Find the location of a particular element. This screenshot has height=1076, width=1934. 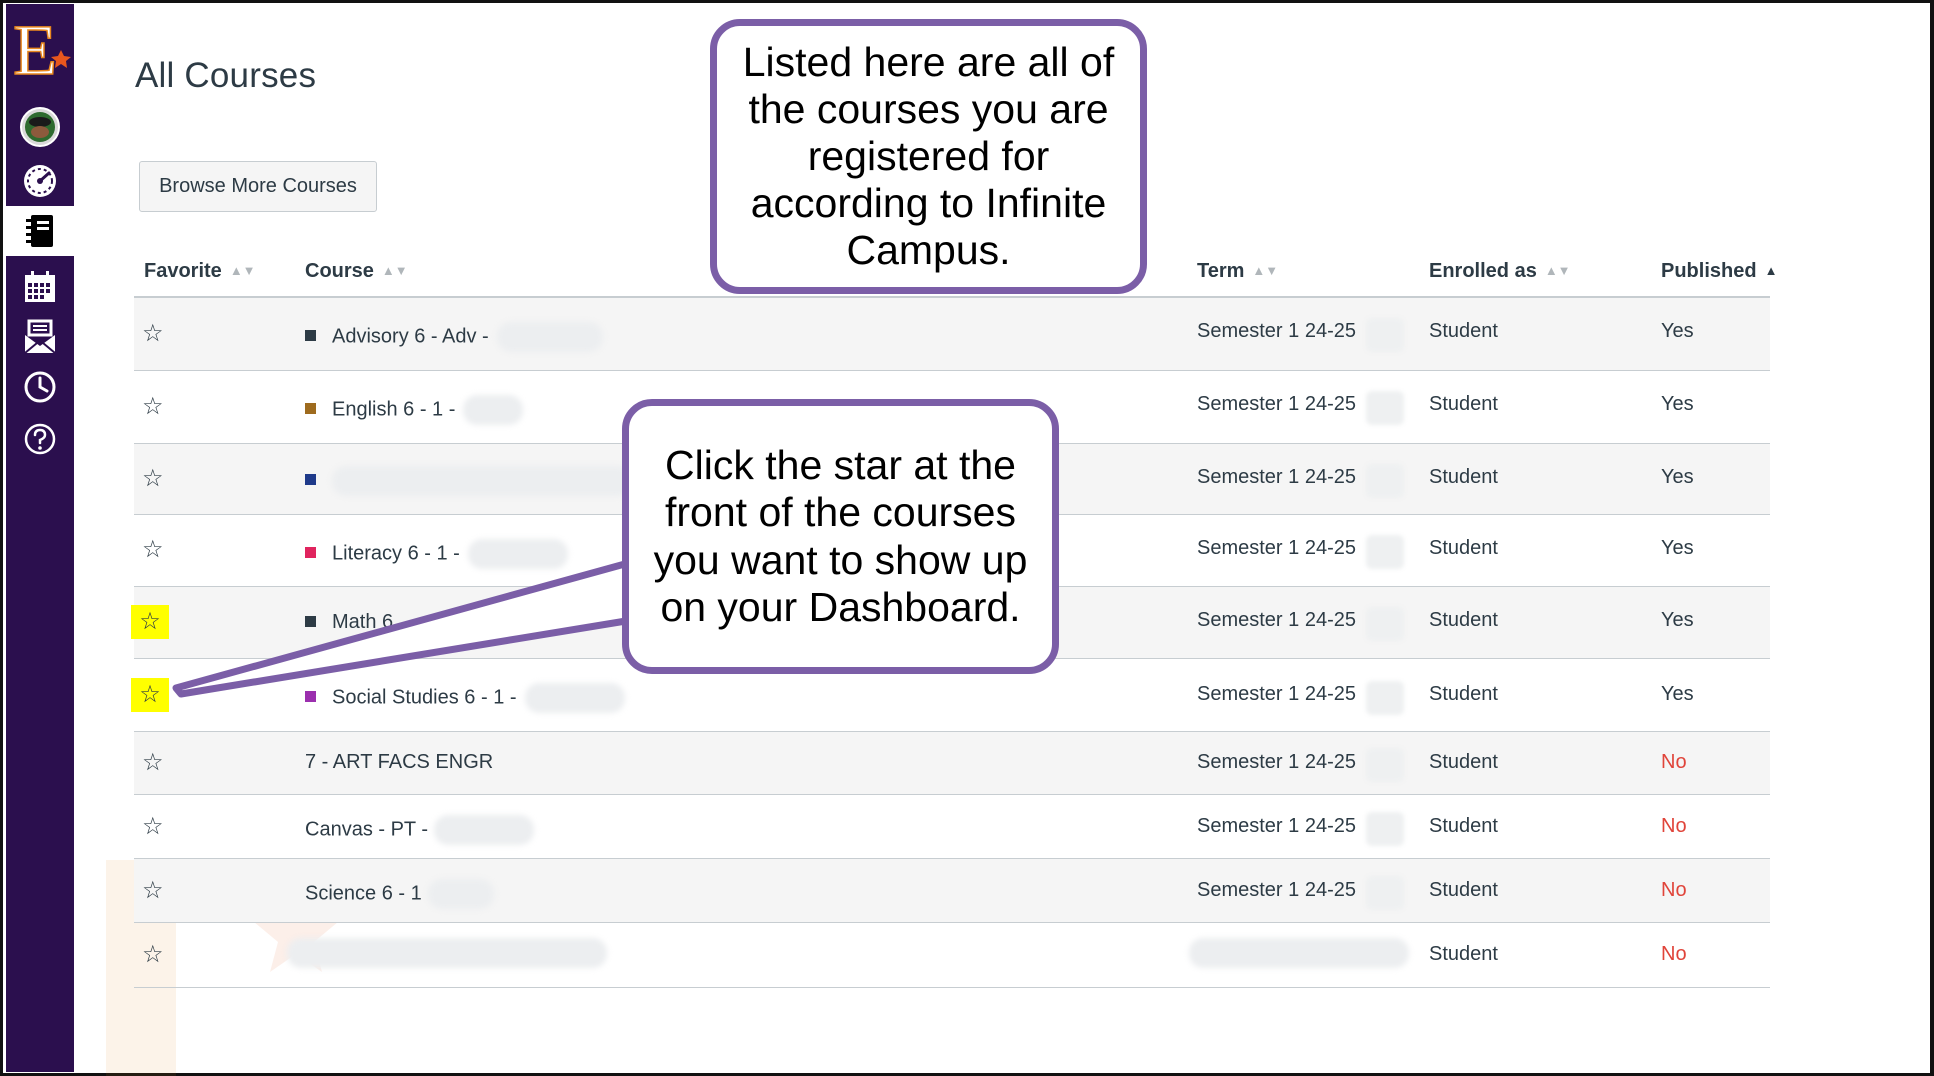

nav-calendar is located at coordinates (40, 287).